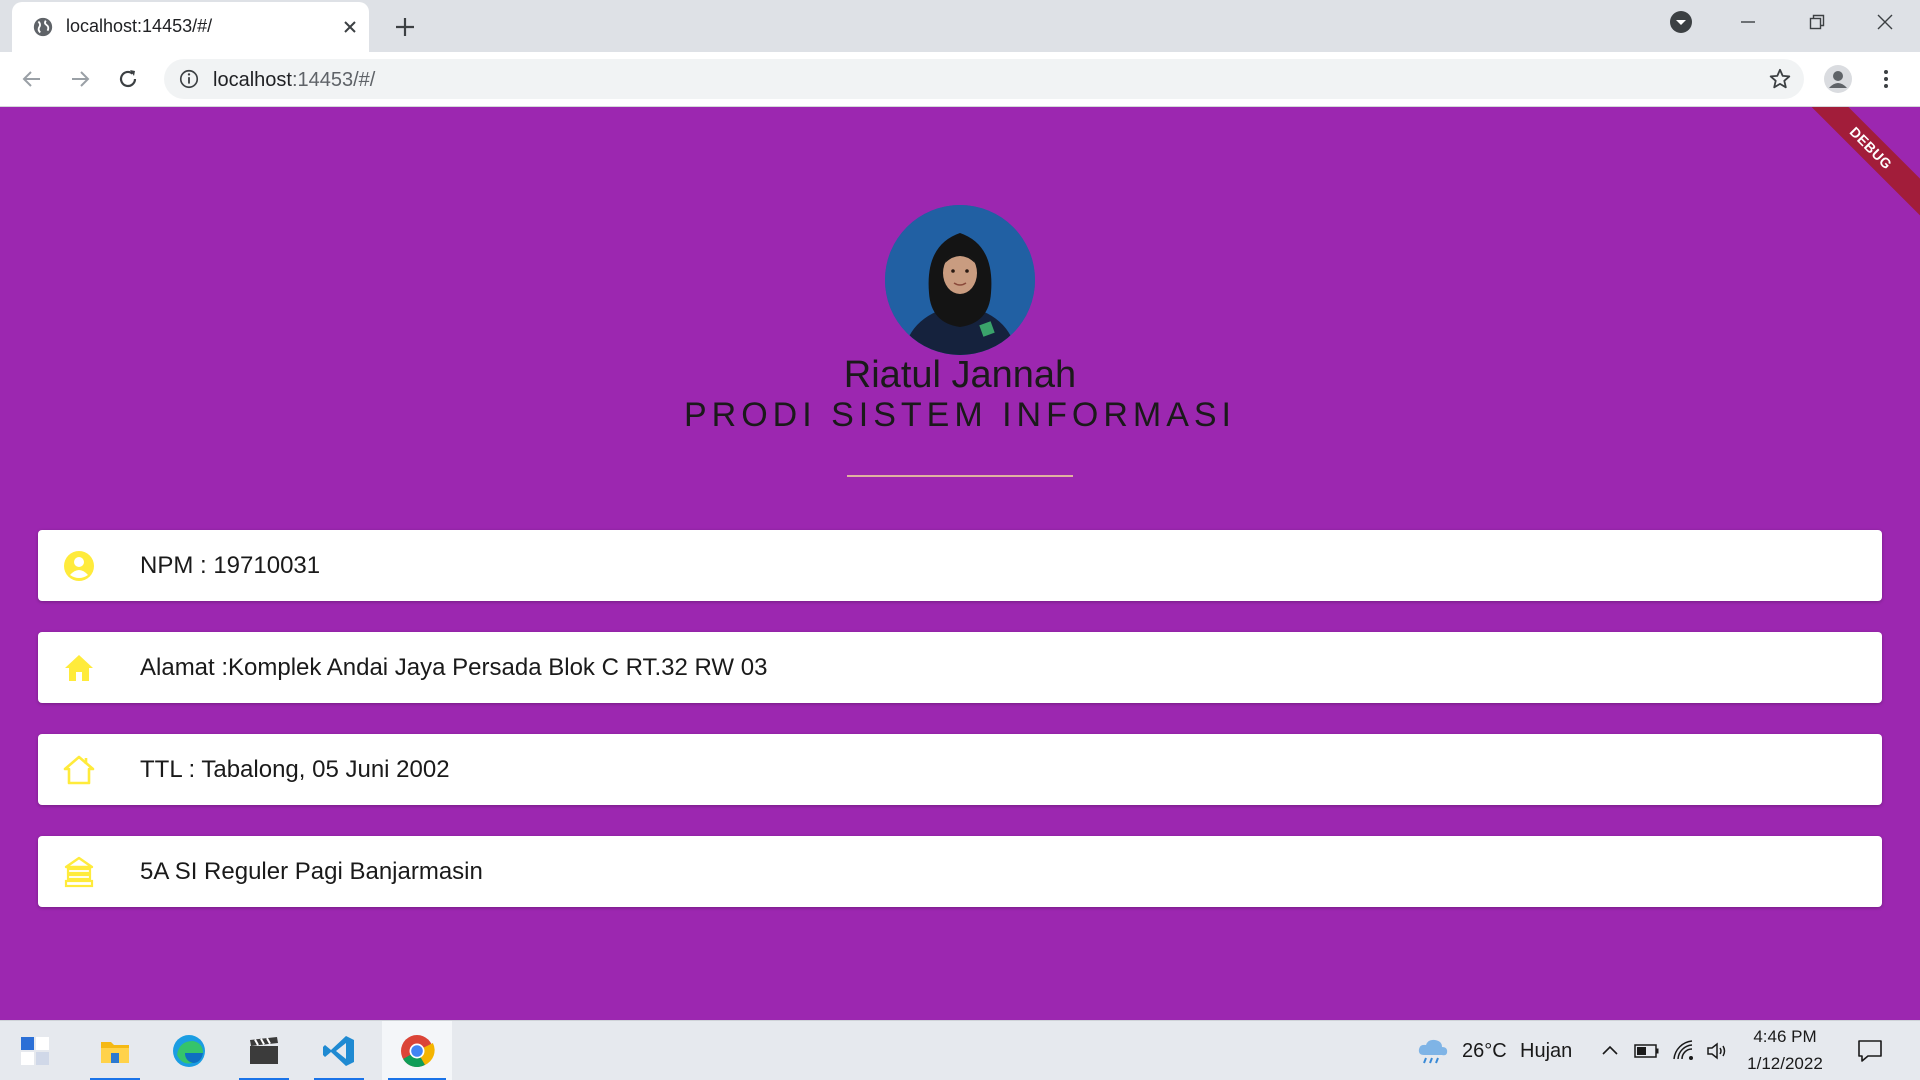  I want to click on arrow-right-icon, so click(81, 79).